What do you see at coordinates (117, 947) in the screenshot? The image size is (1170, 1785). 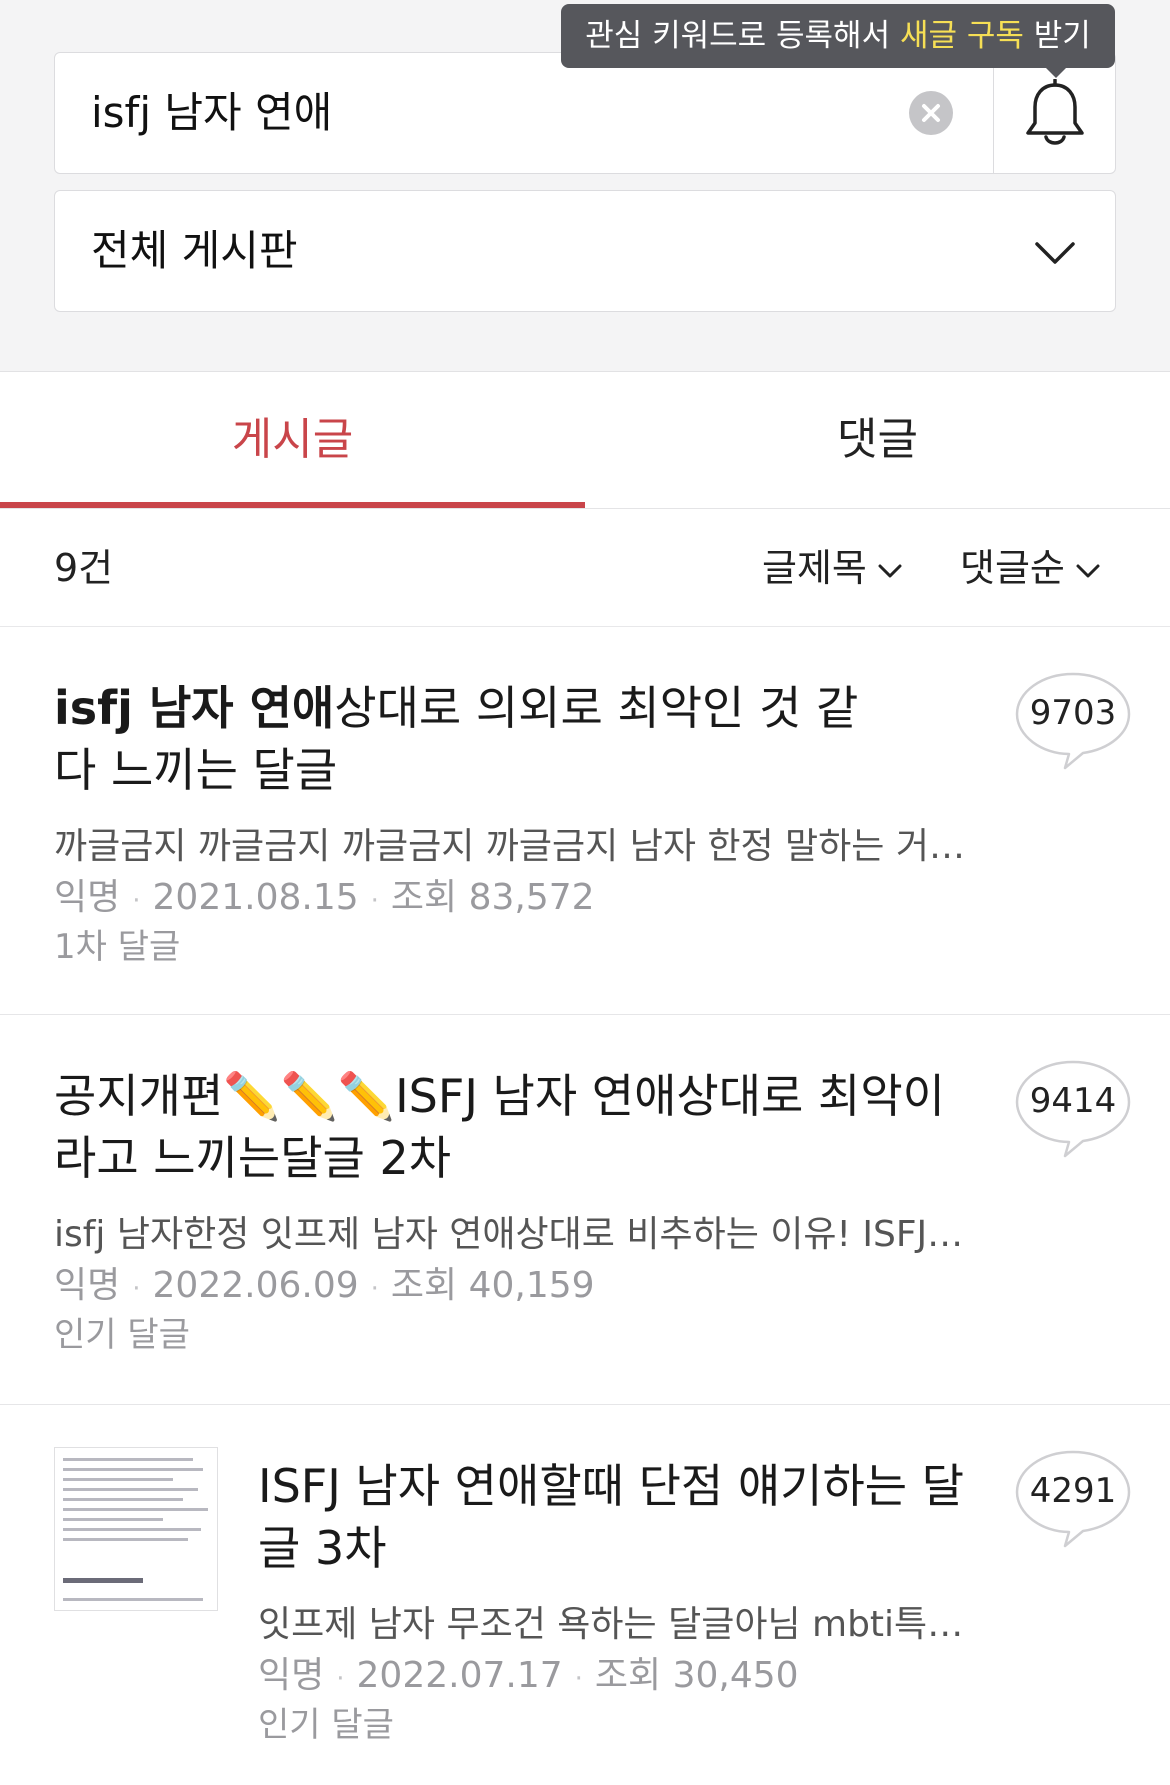 I see `post-tag: 1차 달글` at bounding box center [117, 947].